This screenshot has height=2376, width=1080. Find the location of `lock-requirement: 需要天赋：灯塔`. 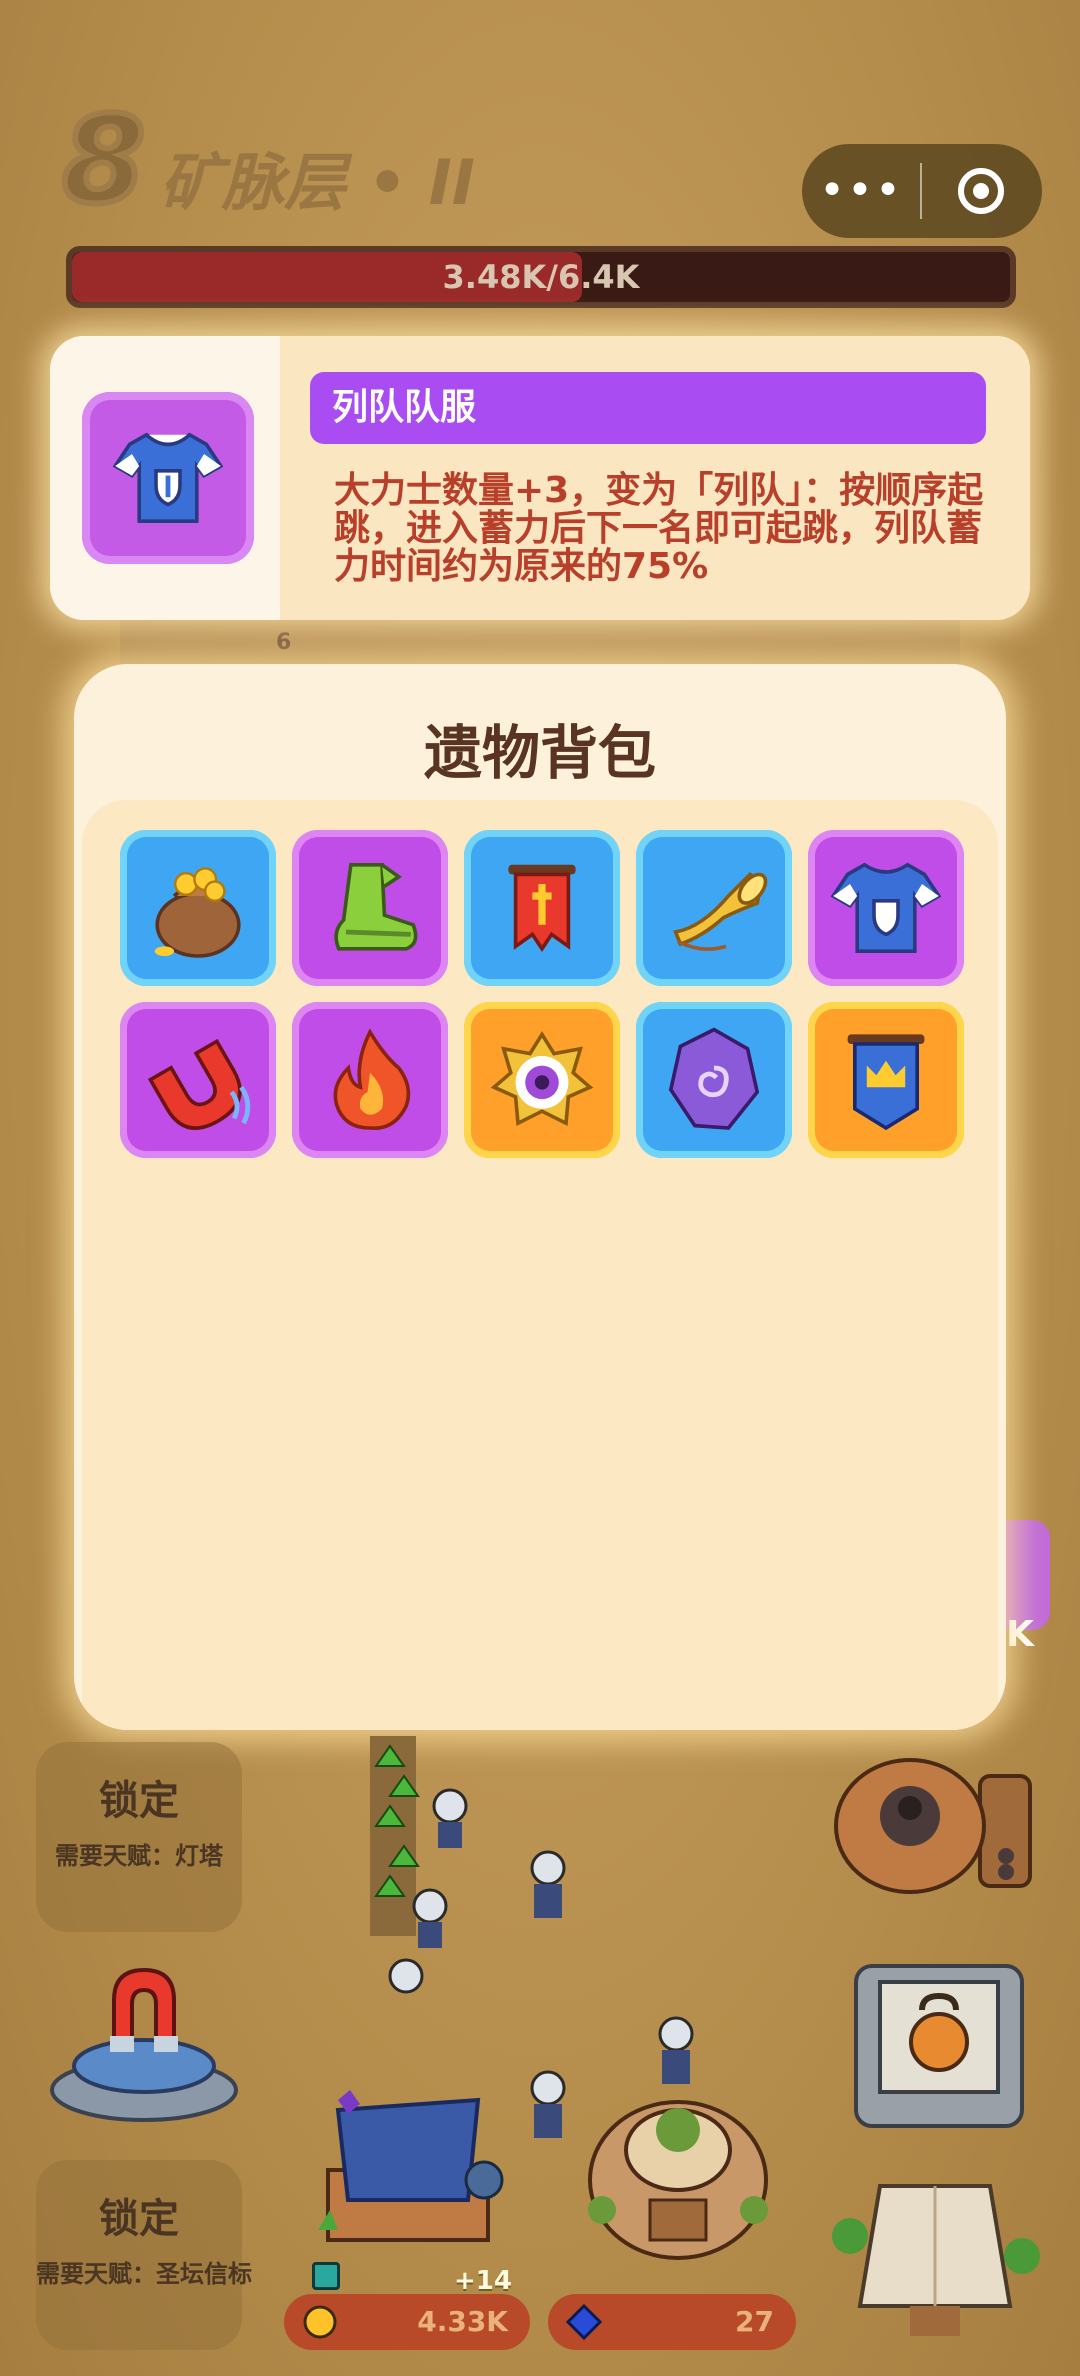

lock-requirement: 需要天赋：灯塔 is located at coordinates (139, 1856).